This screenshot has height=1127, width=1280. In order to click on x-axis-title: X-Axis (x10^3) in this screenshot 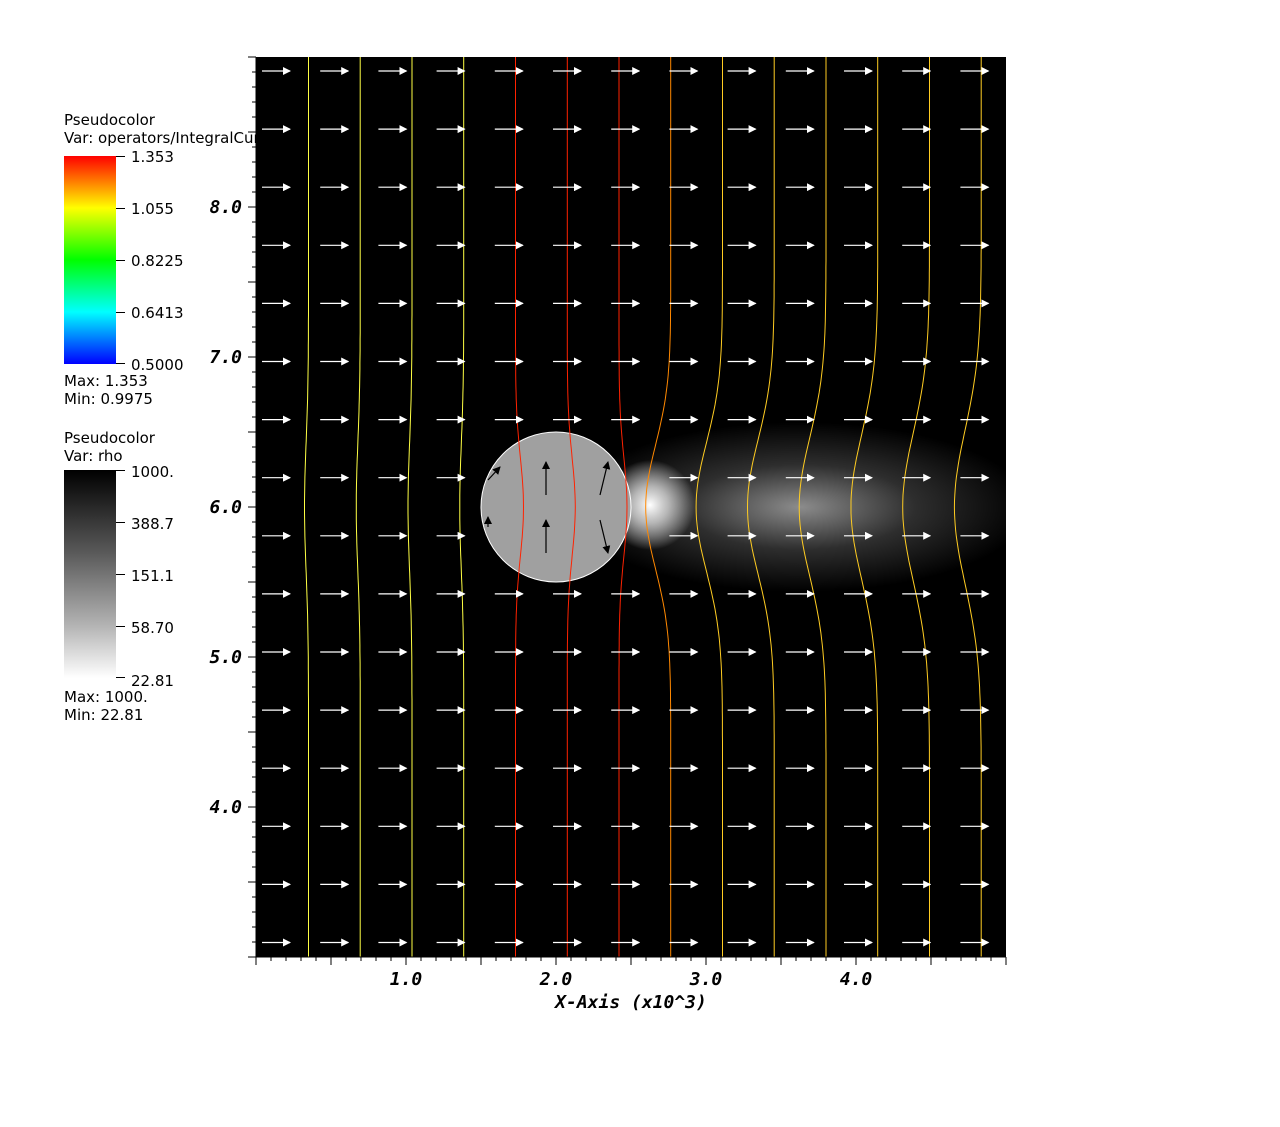, I will do `click(630, 1002)`.